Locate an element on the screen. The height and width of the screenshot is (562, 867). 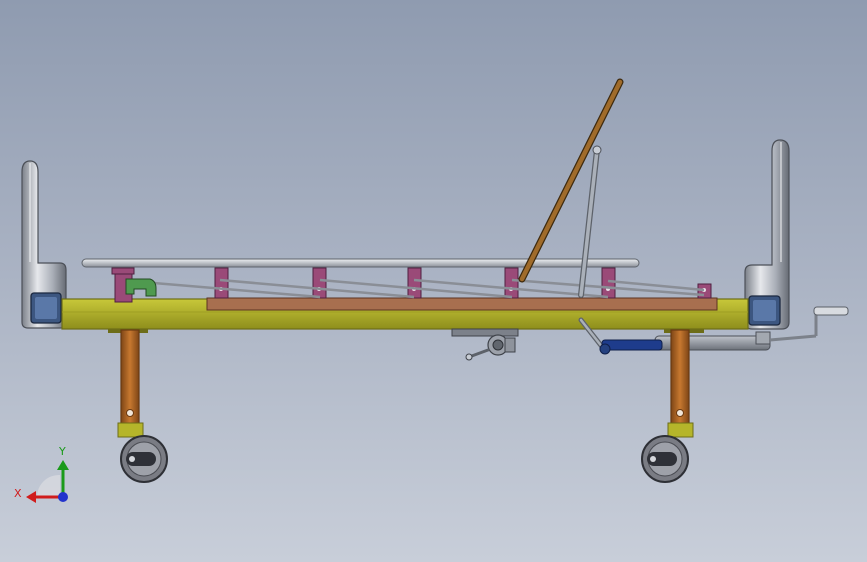
y-axis-label: Y is located at coordinates (62, 451).